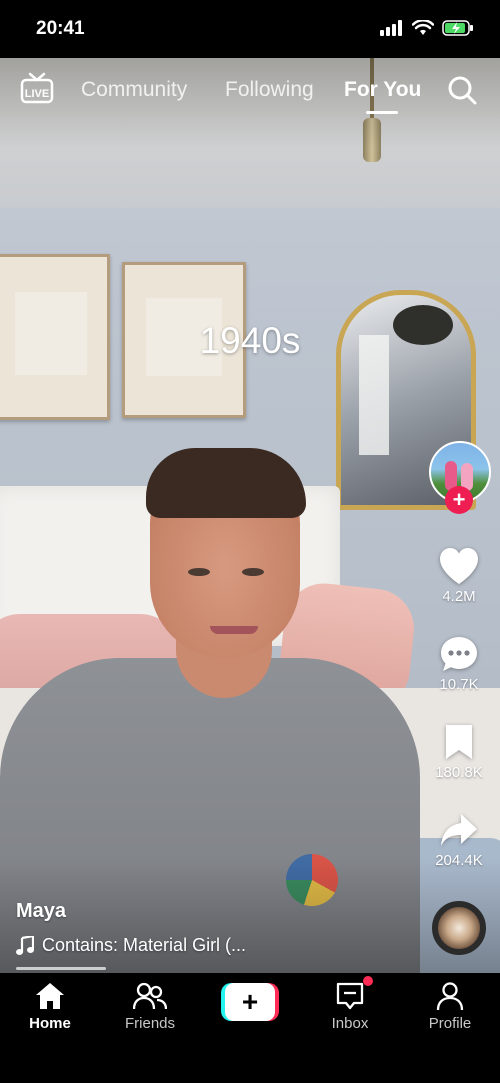 The width and height of the screenshot is (500, 1083). What do you see at coordinates (459, 860) in the screenshot?
I see `share-count: 204.4K` at bounding box center [459, 860].